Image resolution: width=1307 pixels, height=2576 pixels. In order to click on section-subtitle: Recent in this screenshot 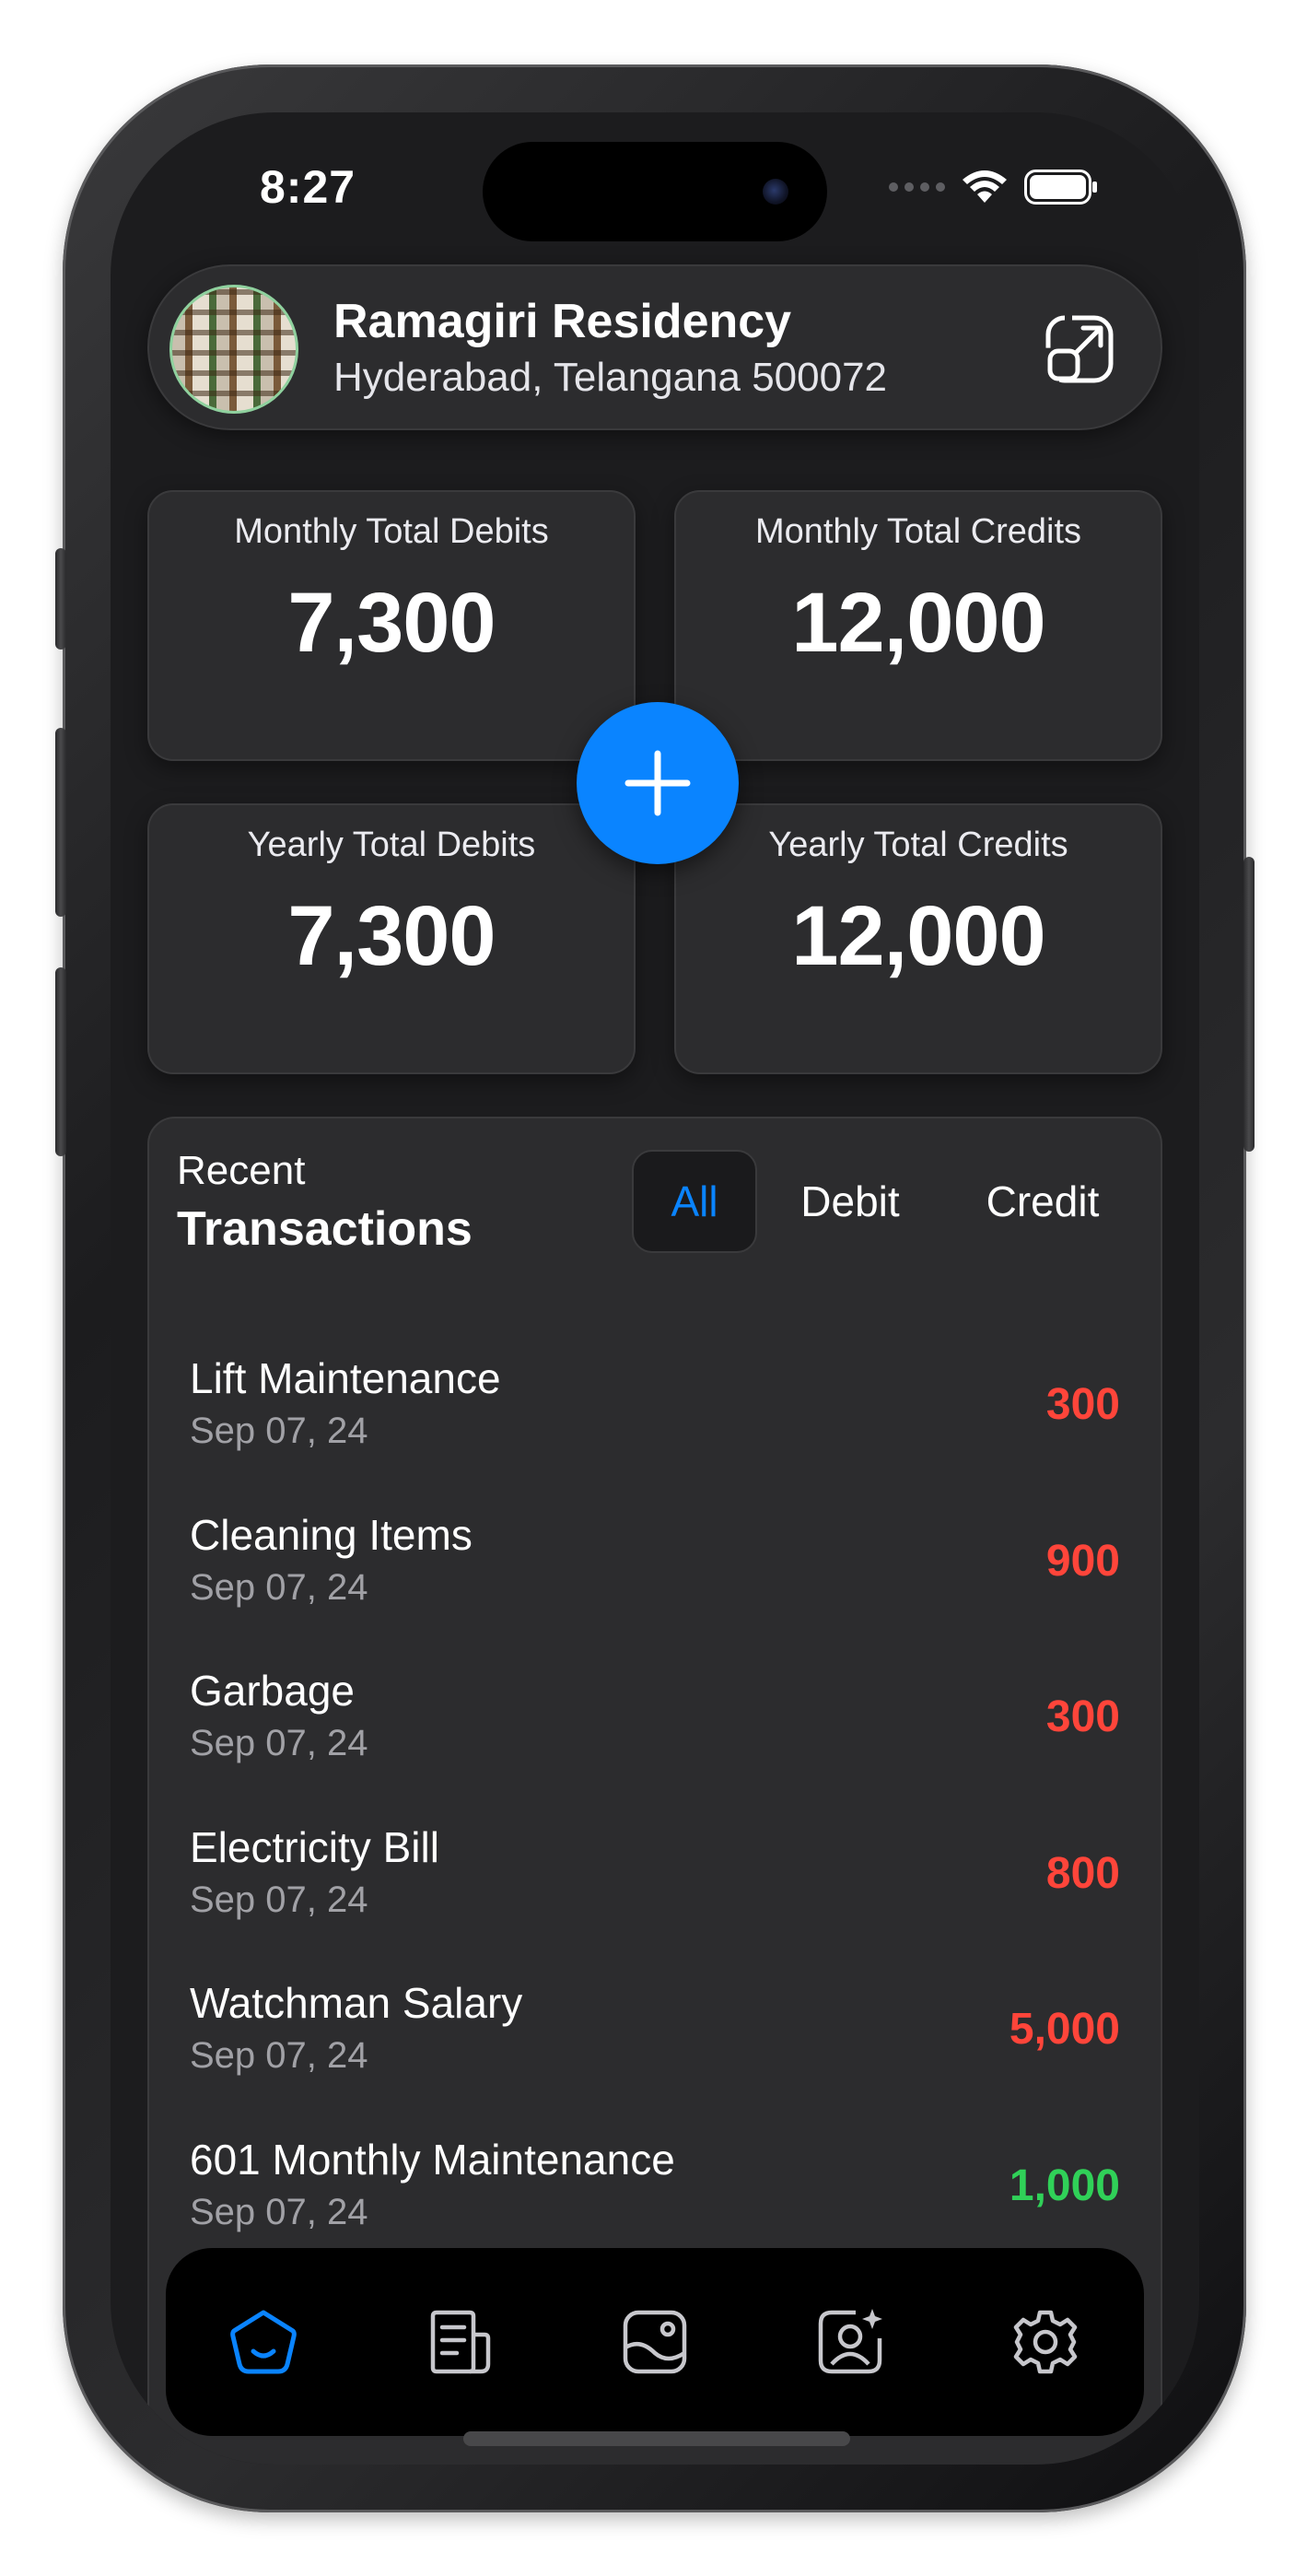, I will do `click(242, 1170)`.